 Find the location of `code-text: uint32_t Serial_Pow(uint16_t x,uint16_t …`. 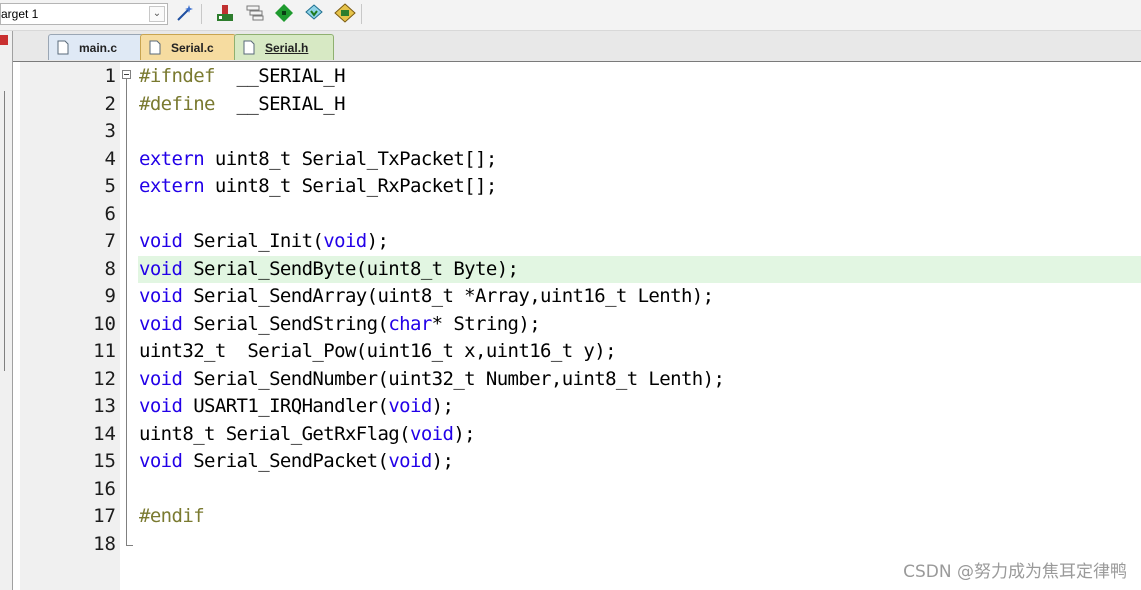

code-text: uint32_t Serial_Pow(uint16_t x,uint16_t … is located at coordinates (378, 351).